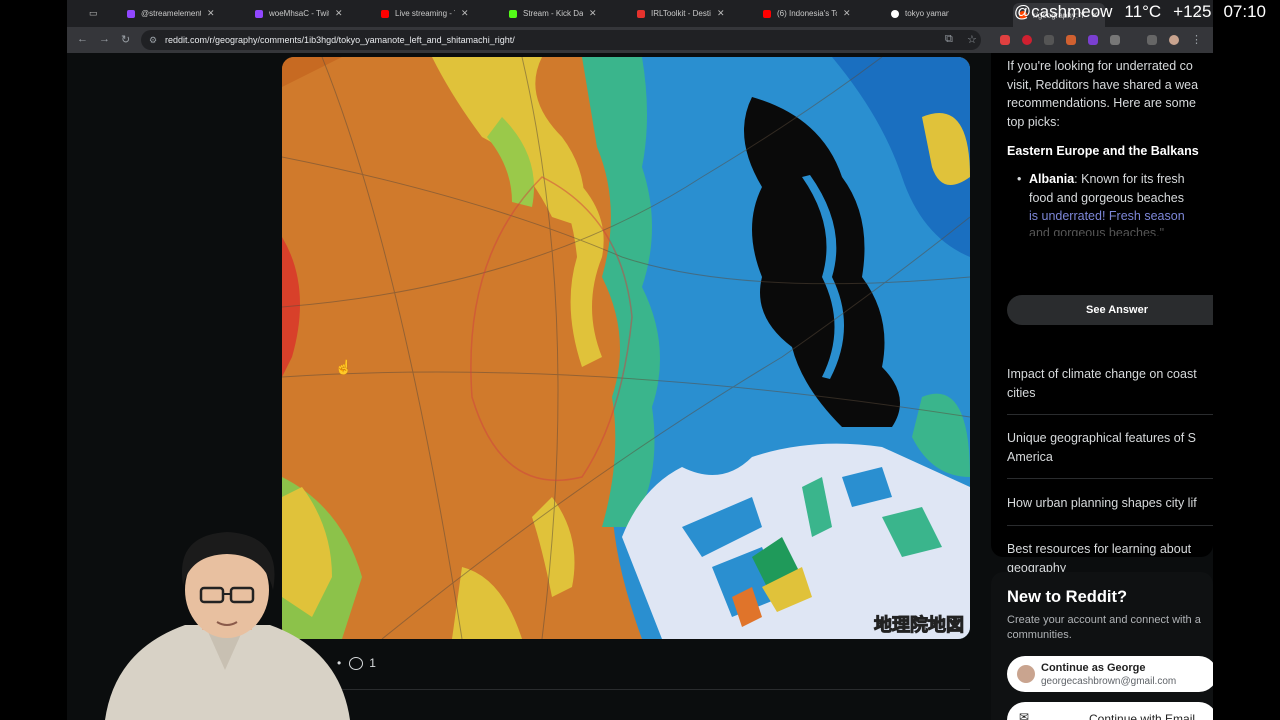 This screenshot has width=1280, height=720. Describe the element at coordinates (1196, 39) in the screenshot. I see `menu-icon: ⋮` at that location.